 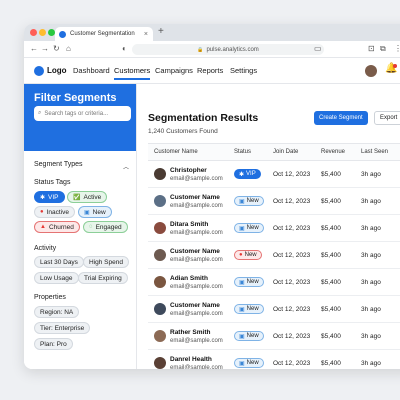 I want to click on create-segment-button: Create Segment, so click(x=341, y=118).